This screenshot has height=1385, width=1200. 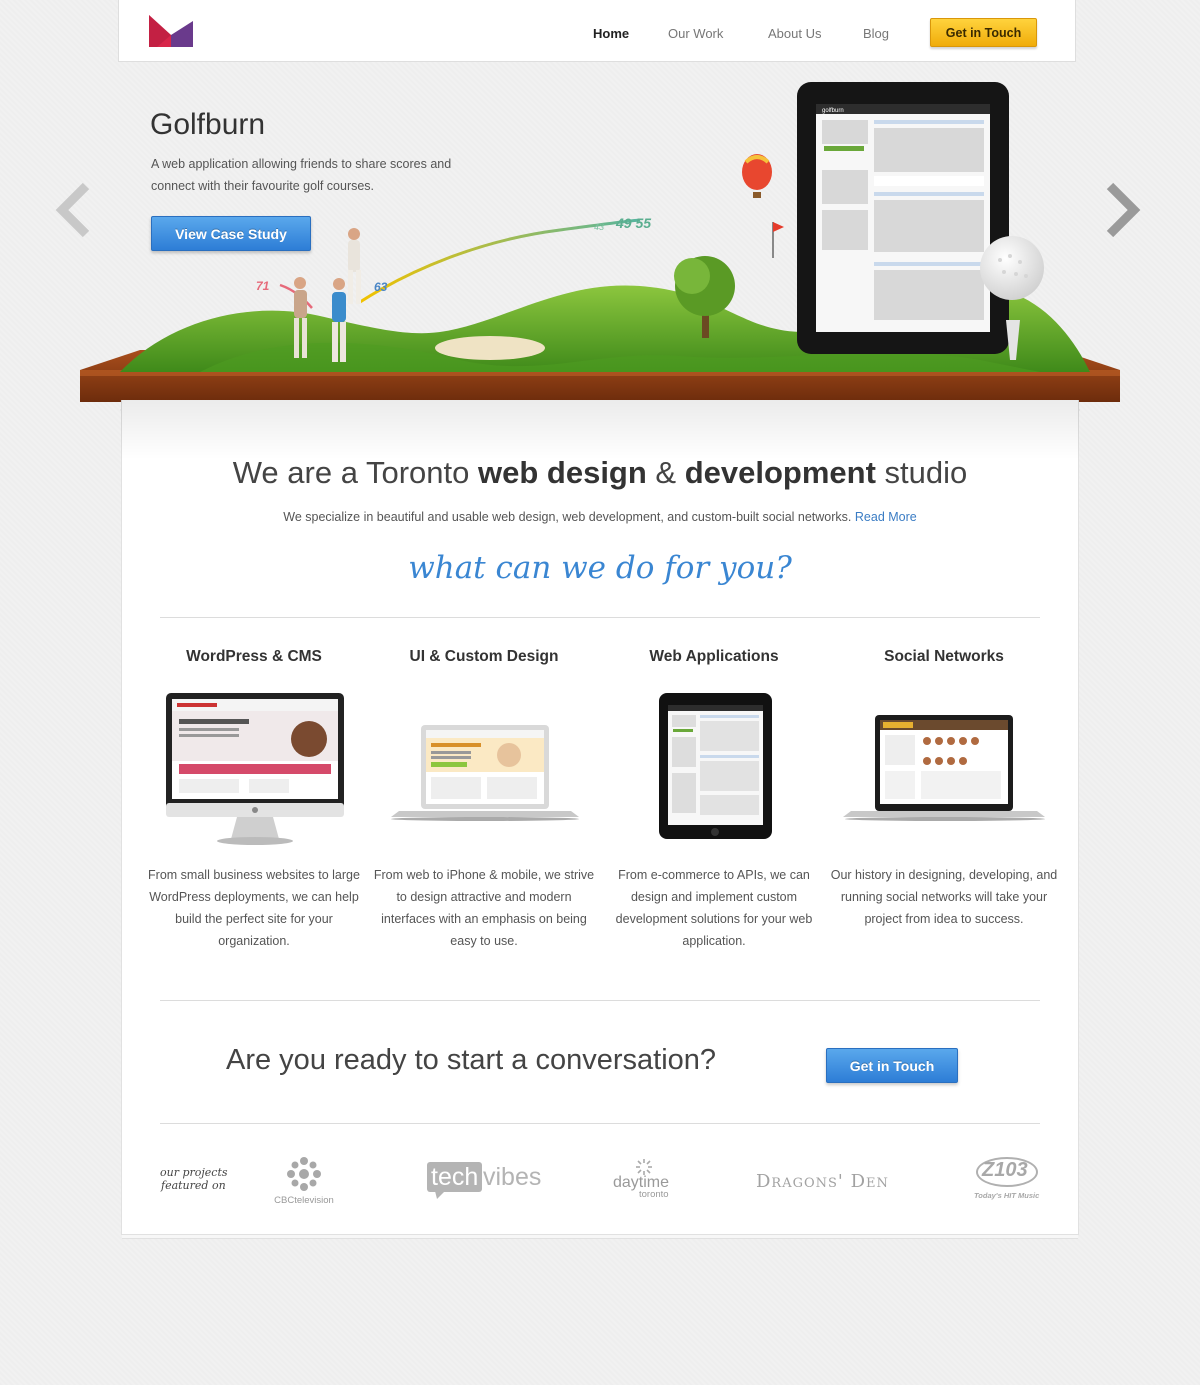 What do you see at coordinates (646, 1180) in the screenshot?
I see `daytime-toronto-logo: daytime toronto` at bounding box center [646, 1180].